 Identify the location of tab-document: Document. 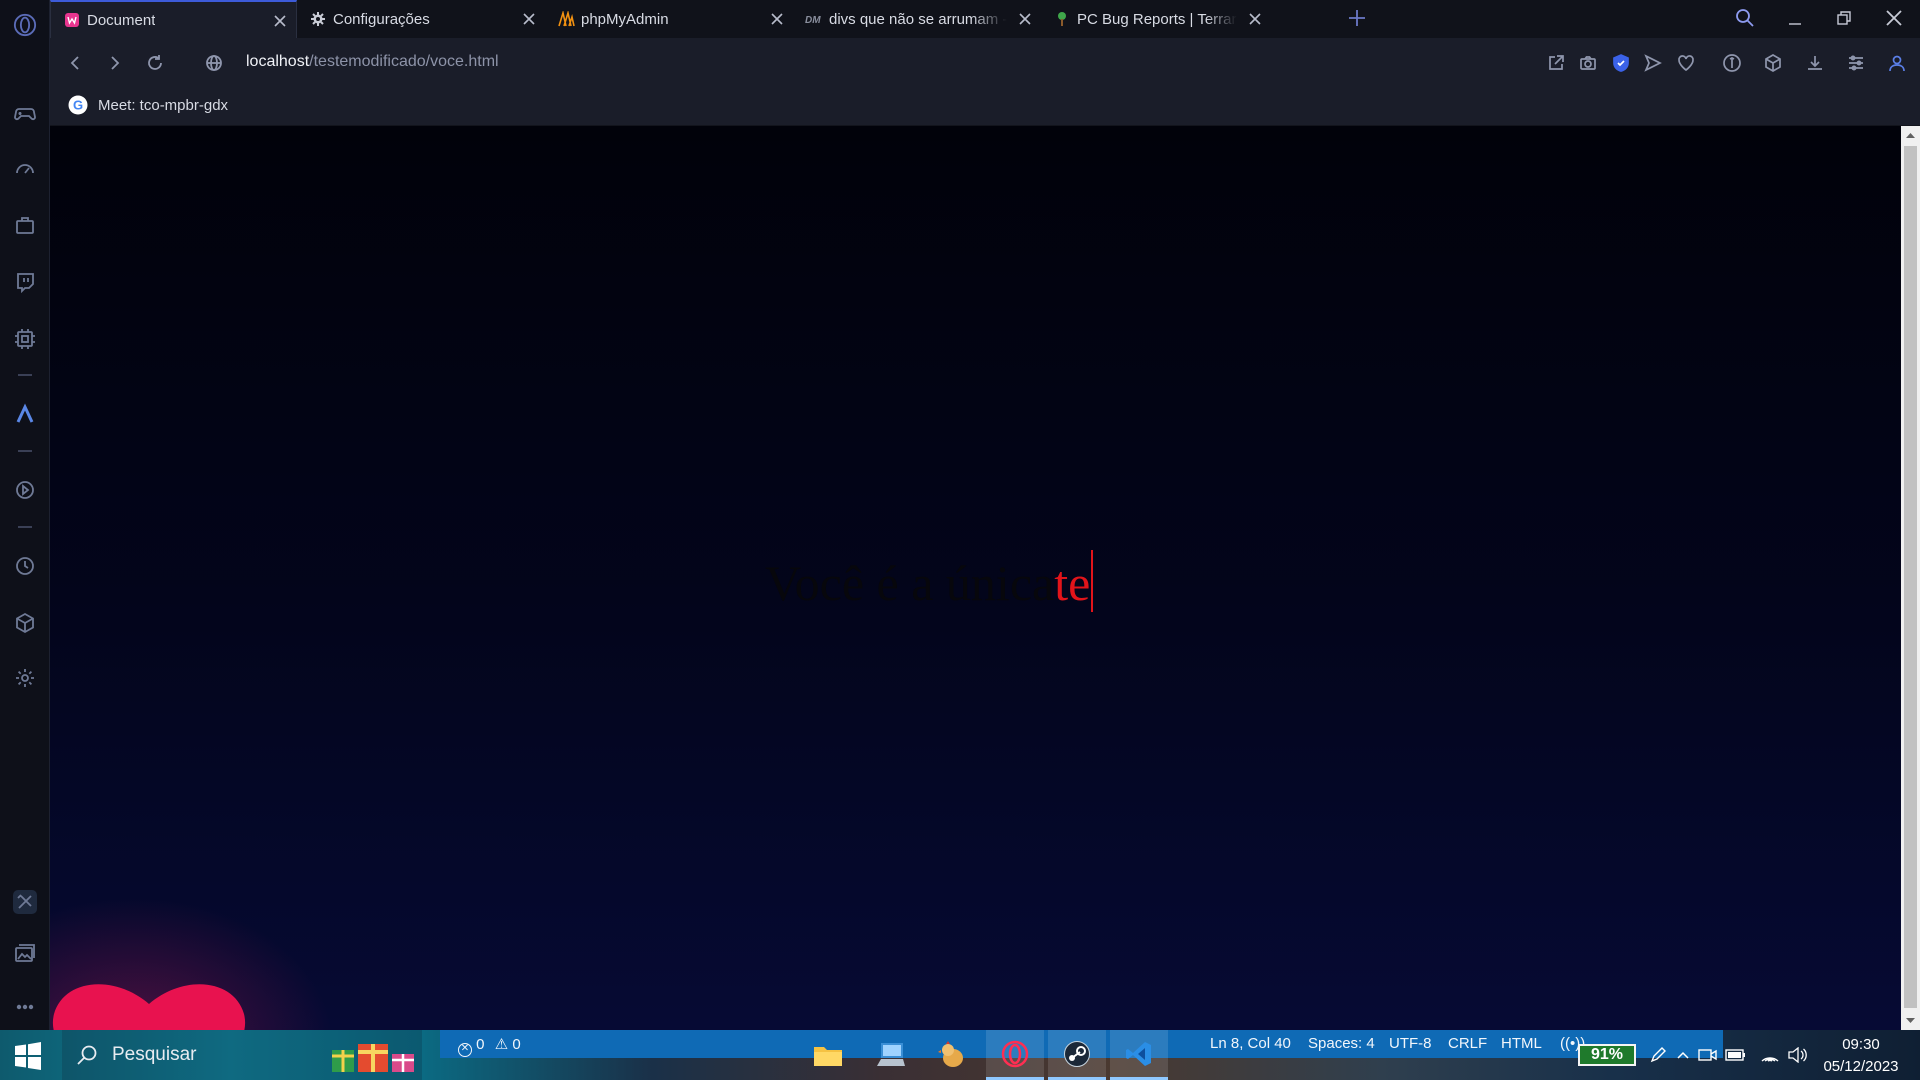
(173, 19).